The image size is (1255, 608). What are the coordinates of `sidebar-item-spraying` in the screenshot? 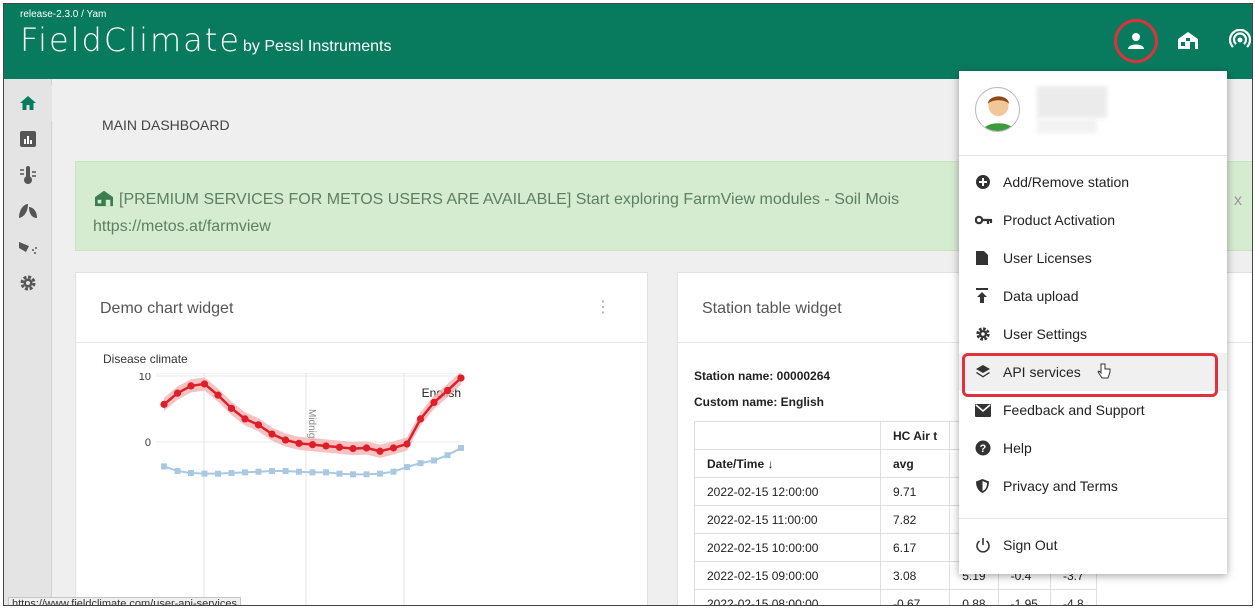 It's located at (28, 247).